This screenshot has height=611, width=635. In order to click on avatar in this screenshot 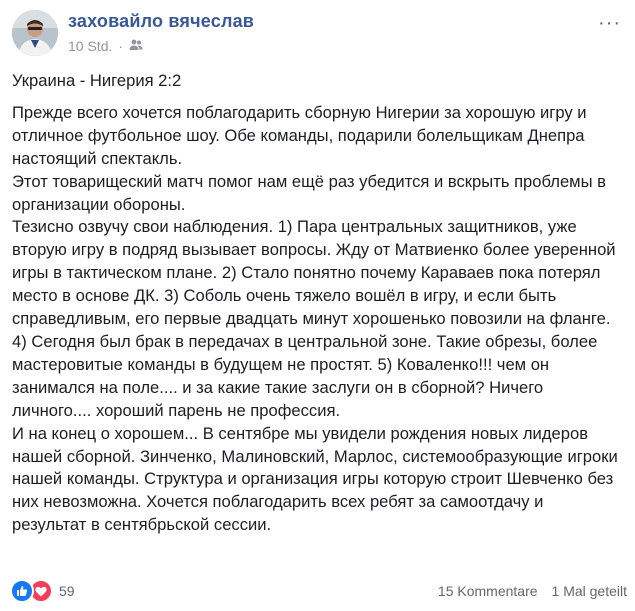, I will do `click(35, 33)`.